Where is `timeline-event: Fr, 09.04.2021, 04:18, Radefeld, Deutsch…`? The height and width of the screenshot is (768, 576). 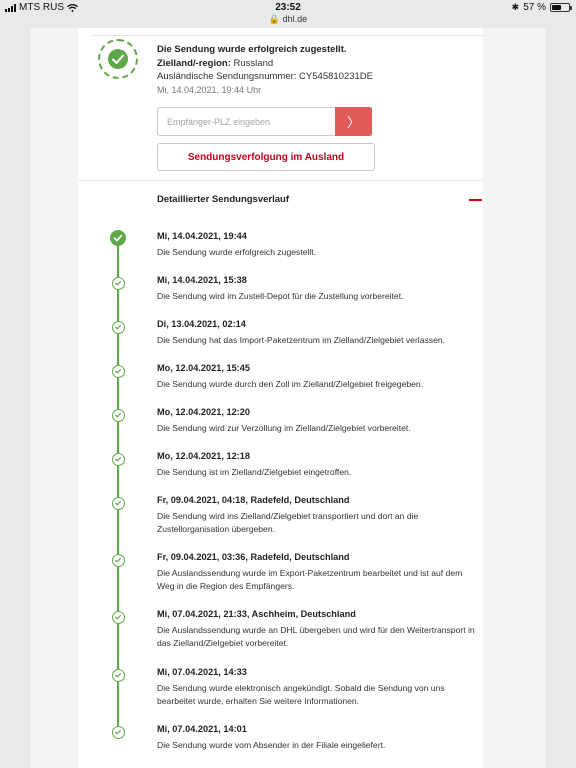 timeline-event: Fr, 09.04.2021, 04:18, Radefeld, Deutsch… is located at coordinates (319, 515).